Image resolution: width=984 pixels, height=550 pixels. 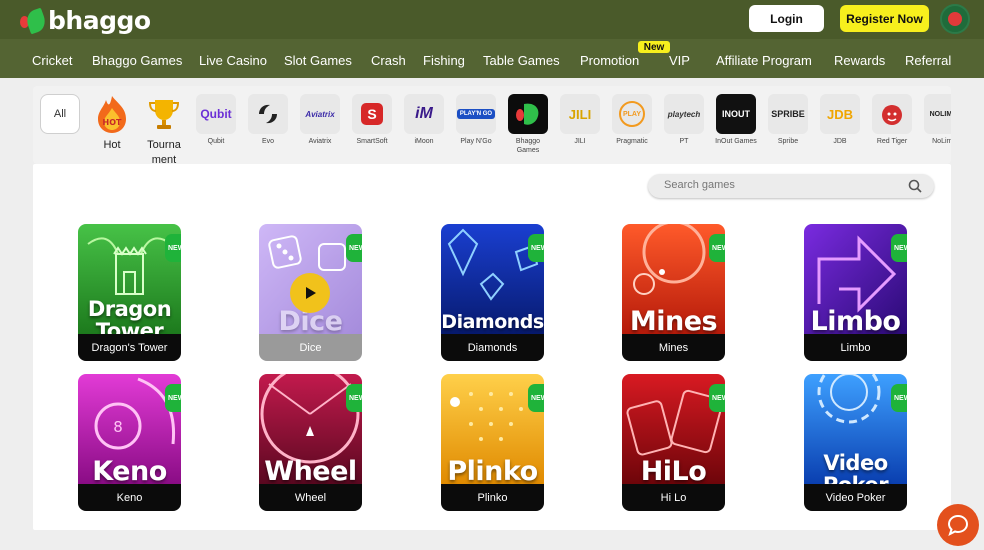 I want to click on provider-inout-games: INOUT InOut Games, so click(x=736, y=120).